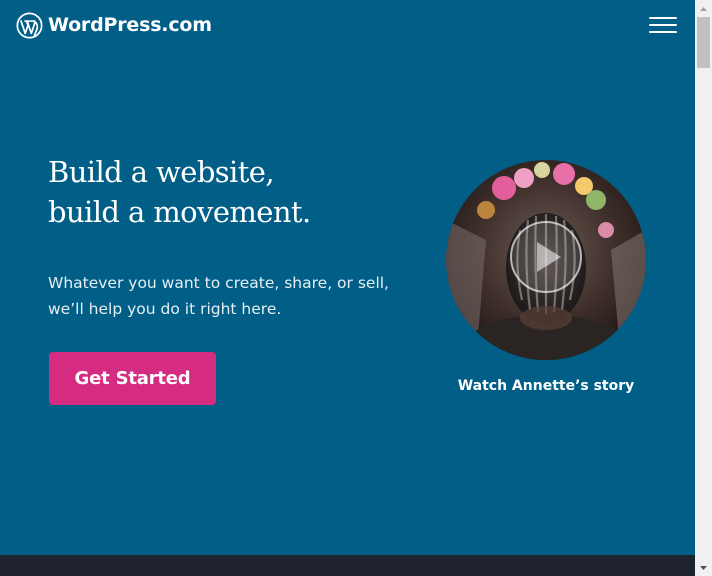 Image resolution: width=712 pixels, height=576 pixels. Describe the element at coordinates (161, 172) in the screenshot. I see `hero-title-line-1: Build a website,` at that location.